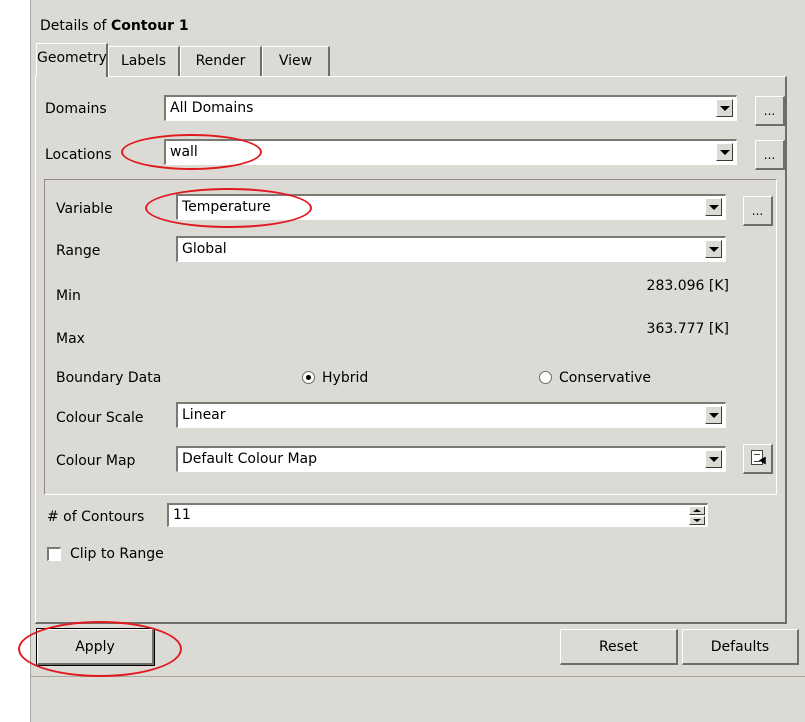 This screenshot has width=805, height=722. I want to click on title-object-name: Contour 1, so click(149, 26).